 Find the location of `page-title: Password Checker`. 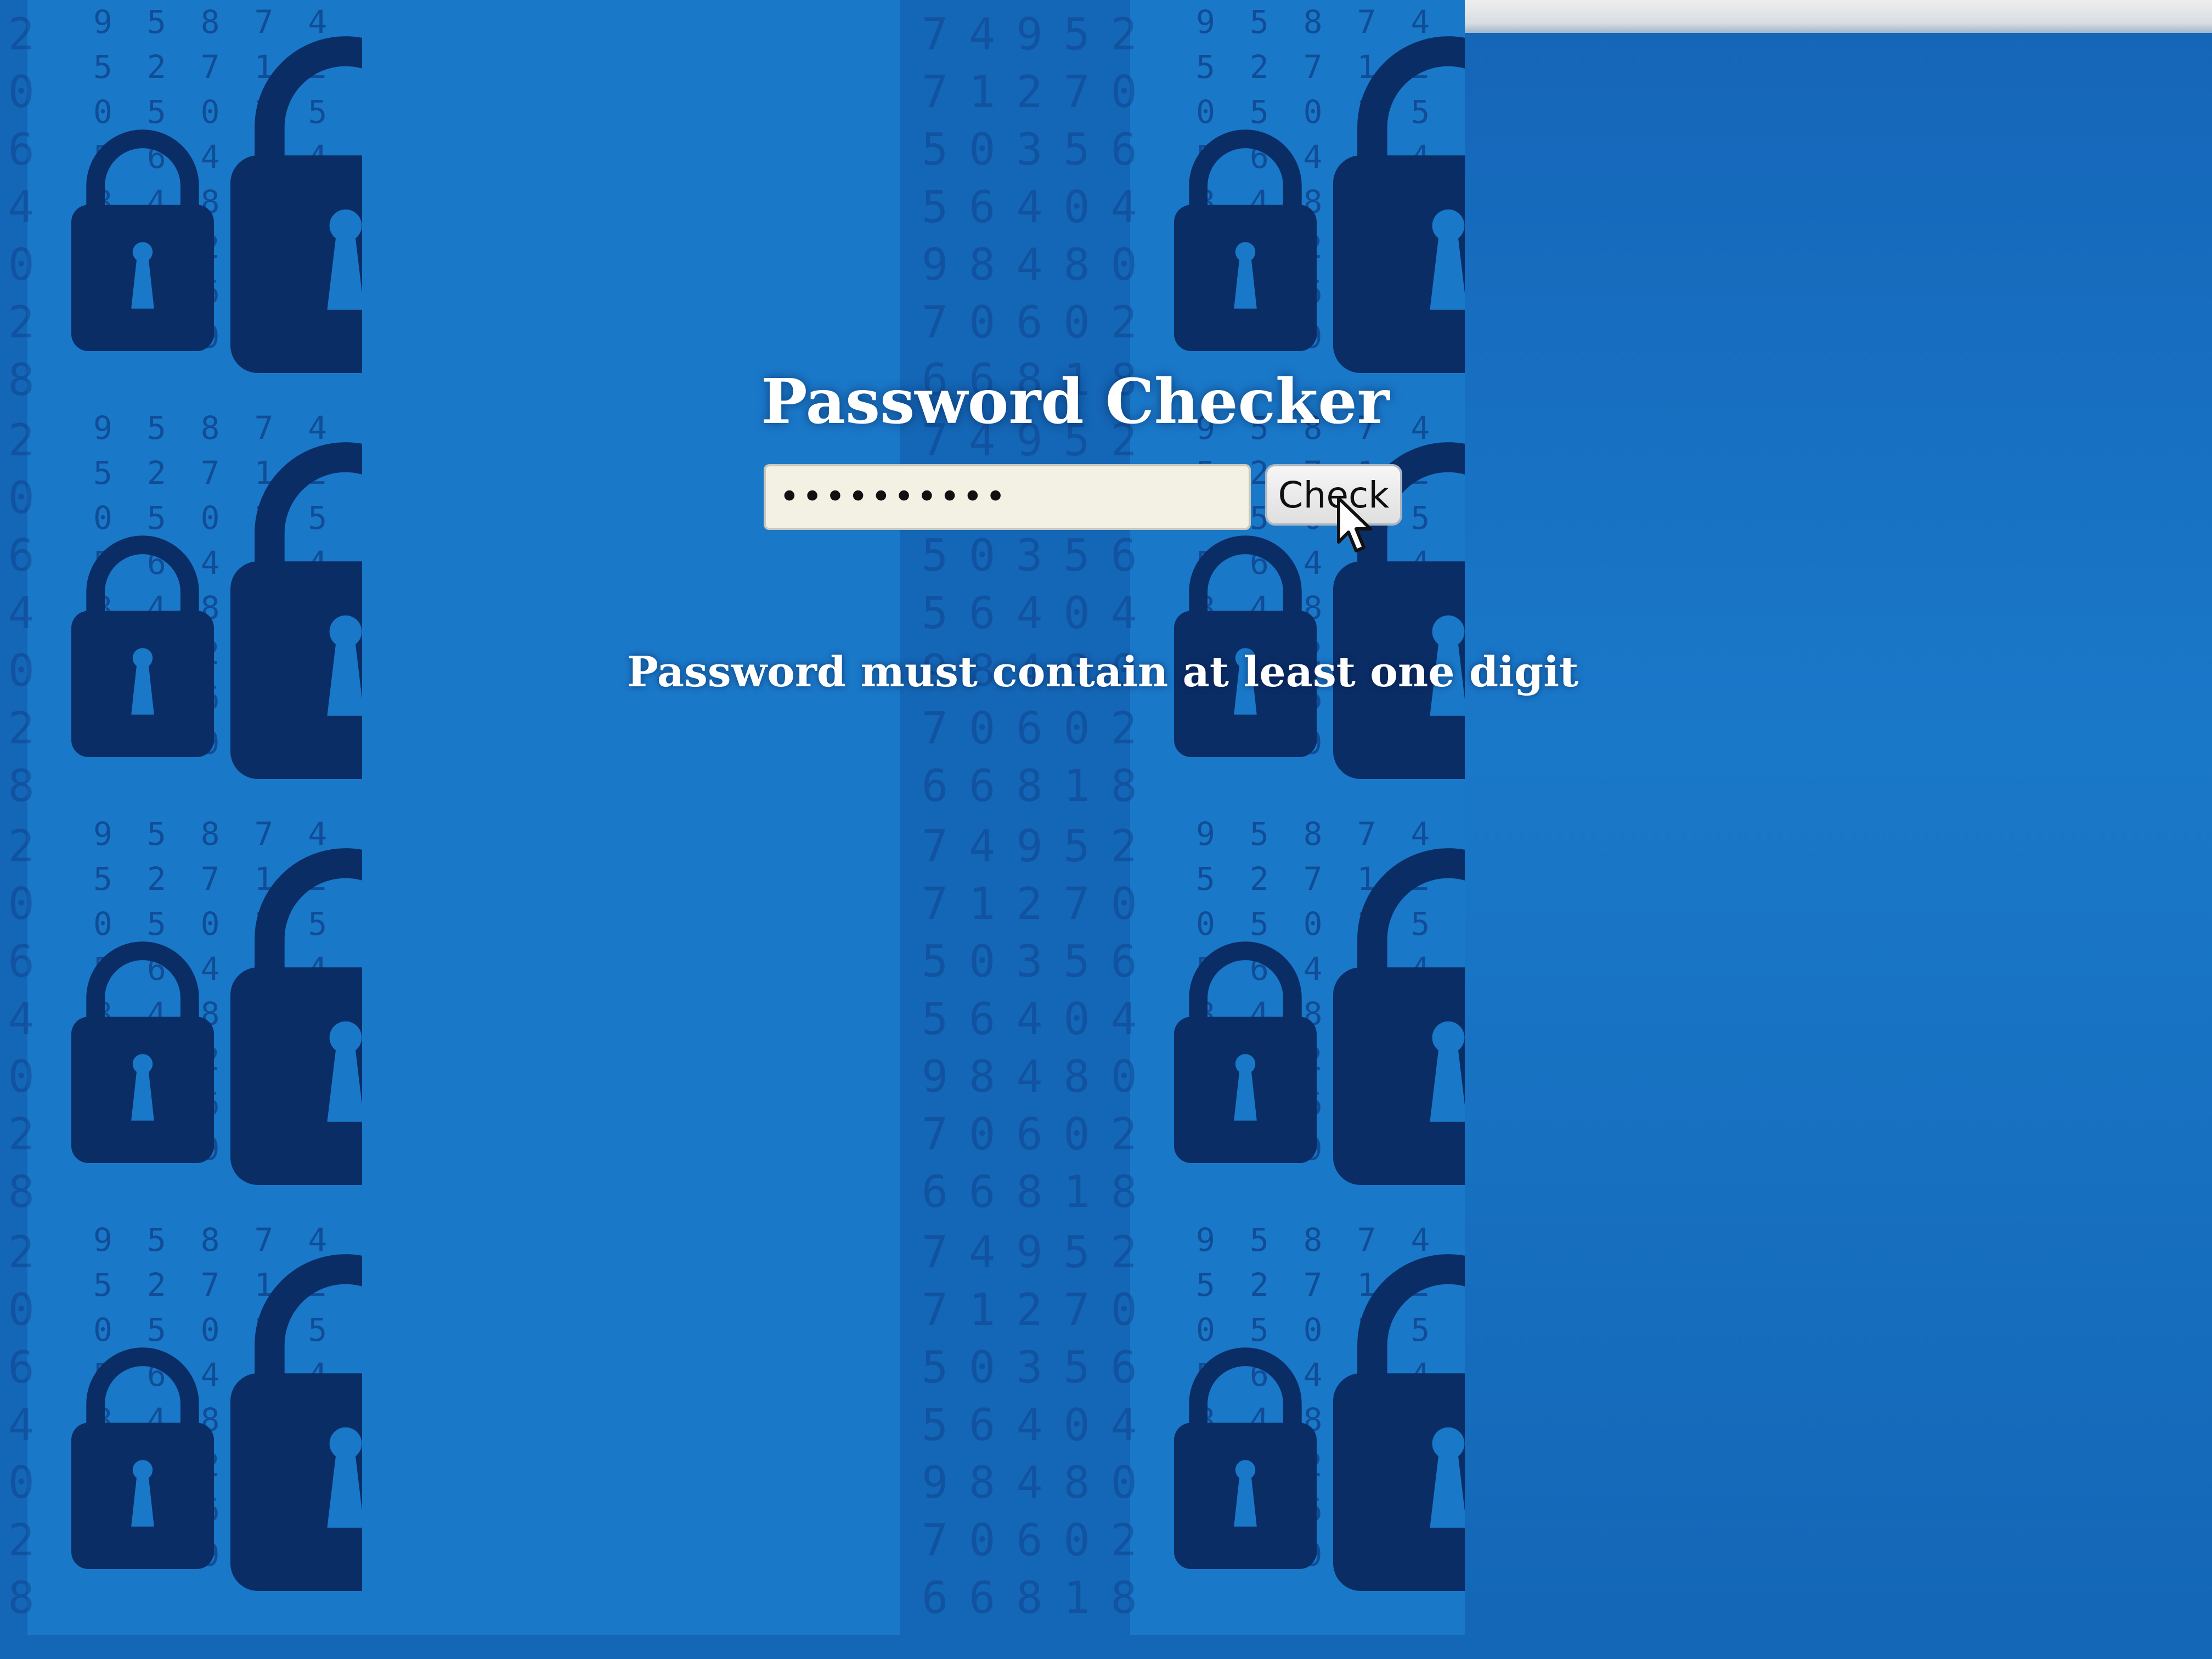

page-title: Password Checker is located at coordinates (1075, 402).